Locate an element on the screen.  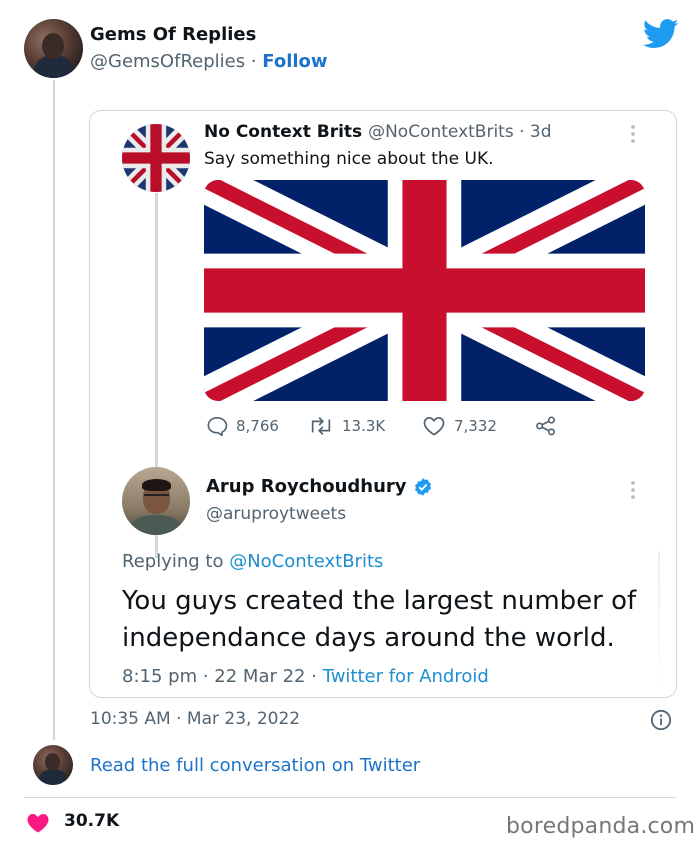
reply-author-avatar is located at coordinates (156, 501).